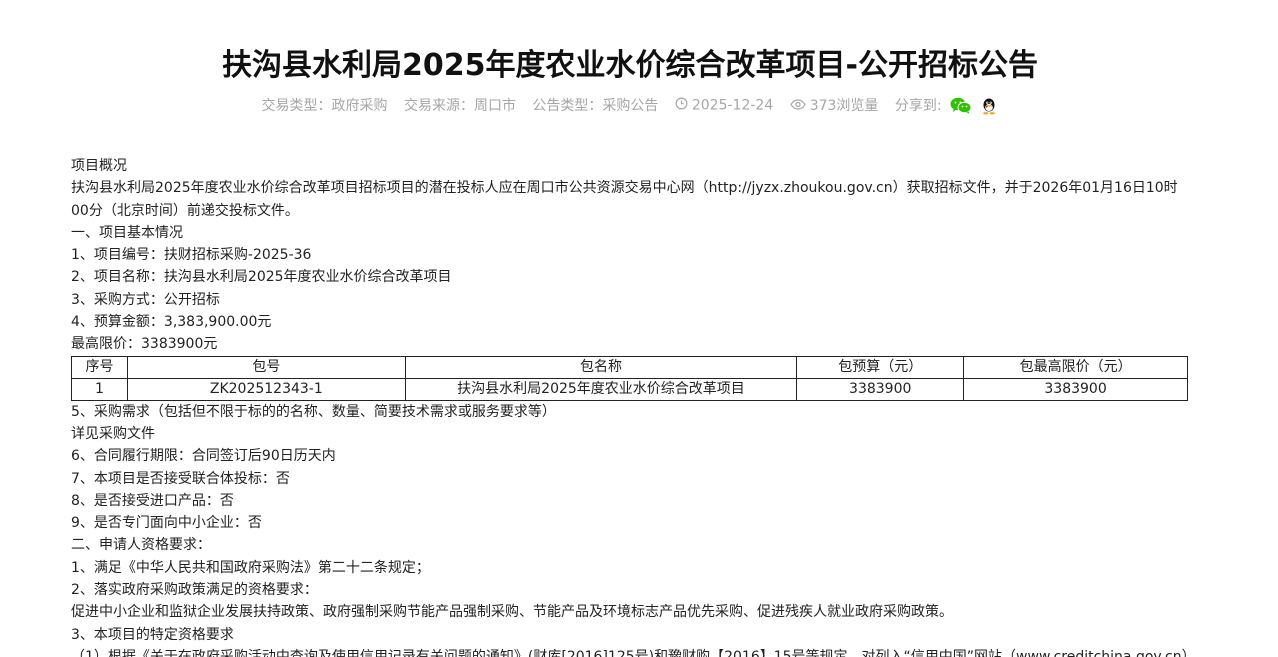 The image size is (1278, 657). I want to click on page-title: 扶沟县水利局2025年度农业水价综合改革项目-公开招标公告, so click(630, 65).